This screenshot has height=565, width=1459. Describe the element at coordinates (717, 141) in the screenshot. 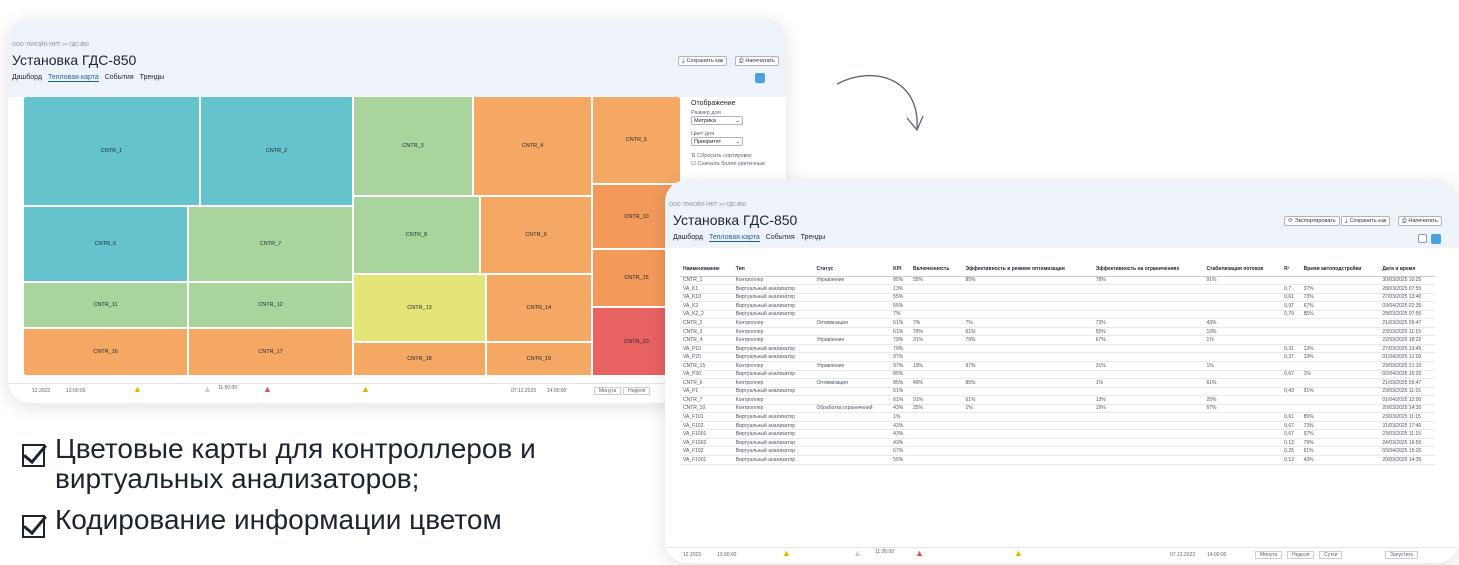

I see `color-select: Приоритет ⌄` at that location.